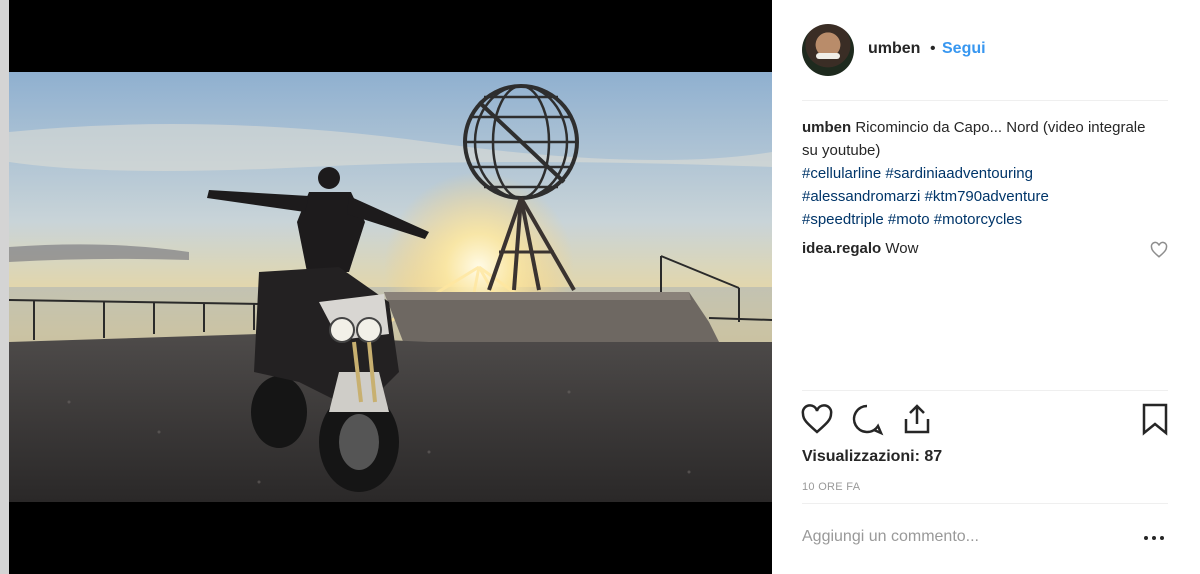 The image size is (1200, 574). What do you see at coordinates (977, 248) in the screenshot?
I see `comment-item: idea.regalo Wow` at bounding box center [977, 248].